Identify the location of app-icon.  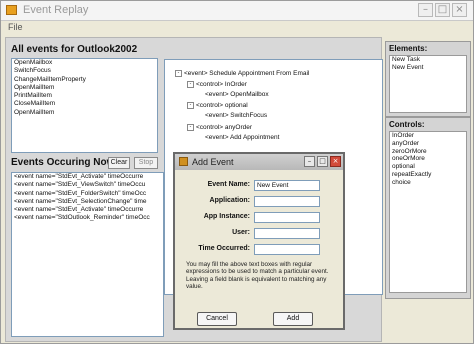
(11, 10).